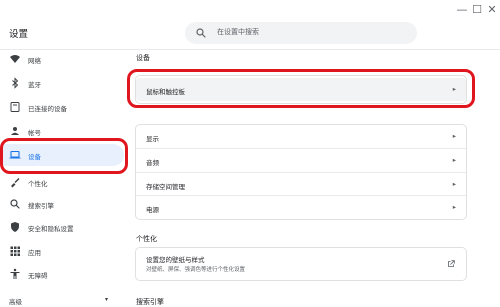 Image resolution: width=500 pixels, height=307 pixels. I want to click on bluetooth-icon, so click(15, 83).